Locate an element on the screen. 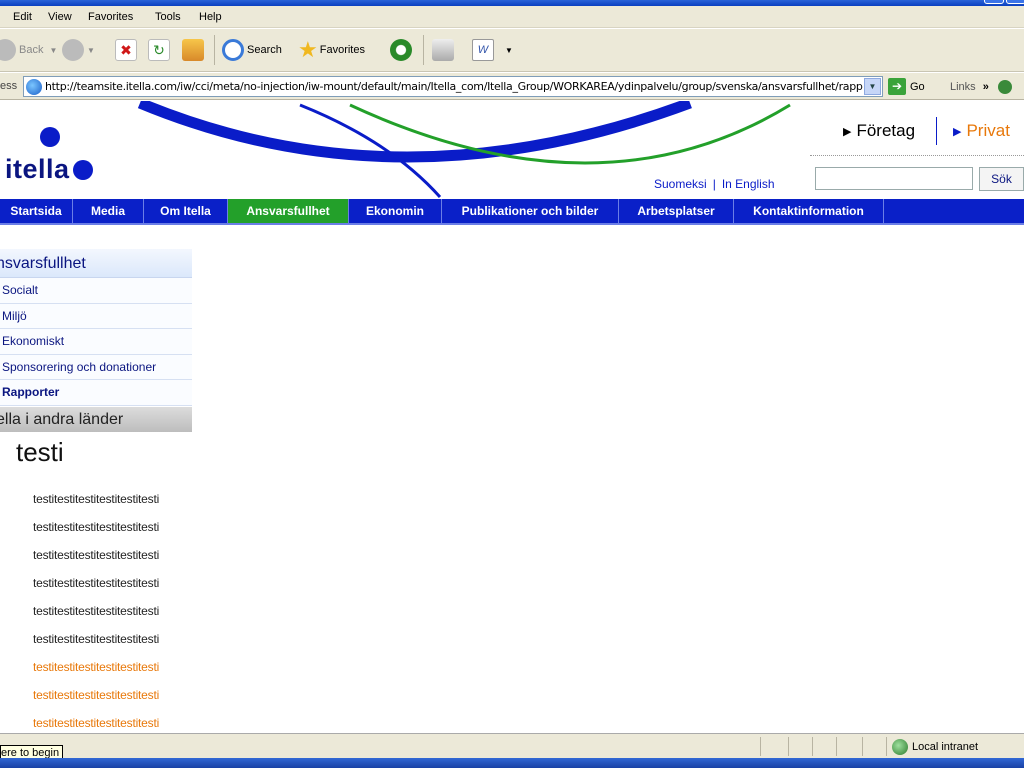  ie-page-icon is located at coordinates (34, 86).